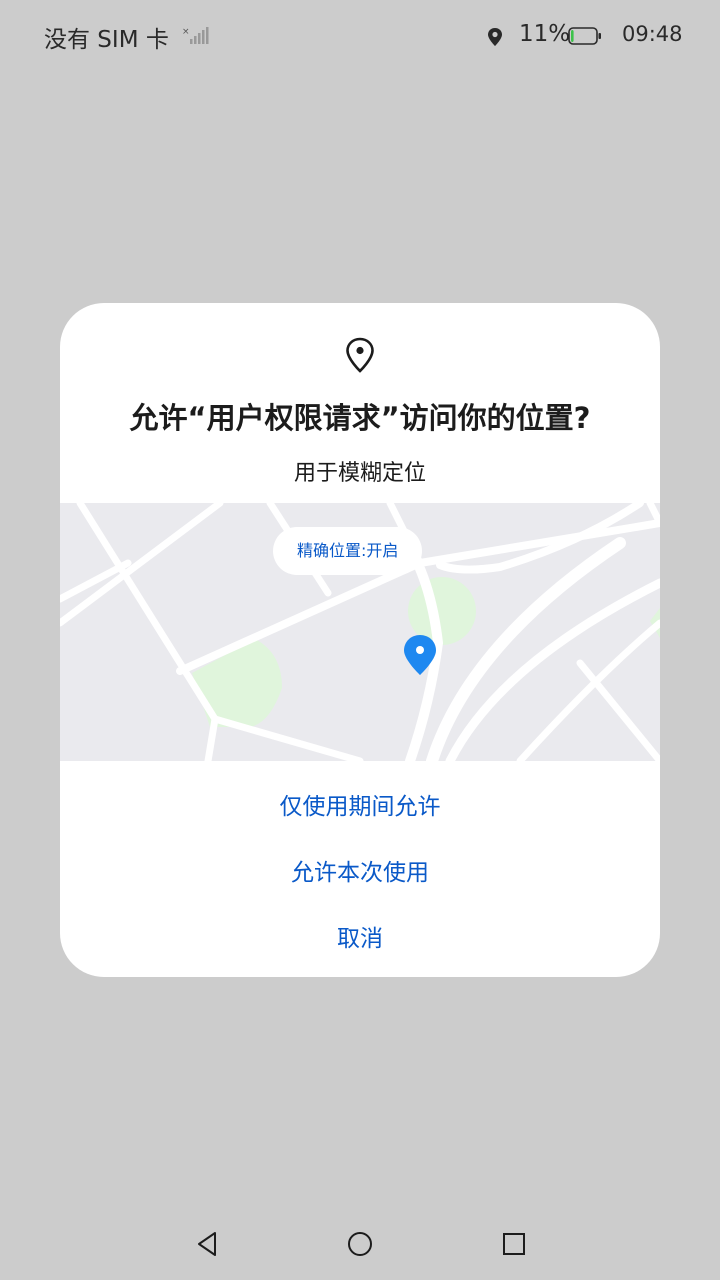 Image resolution: width=720 pixels, height=1280 pixels. Describe the element at coordinates (360, 35) in the screenshot. I see `status-bar: 没有 SIM 卡 × 11% 09:48` at that location.